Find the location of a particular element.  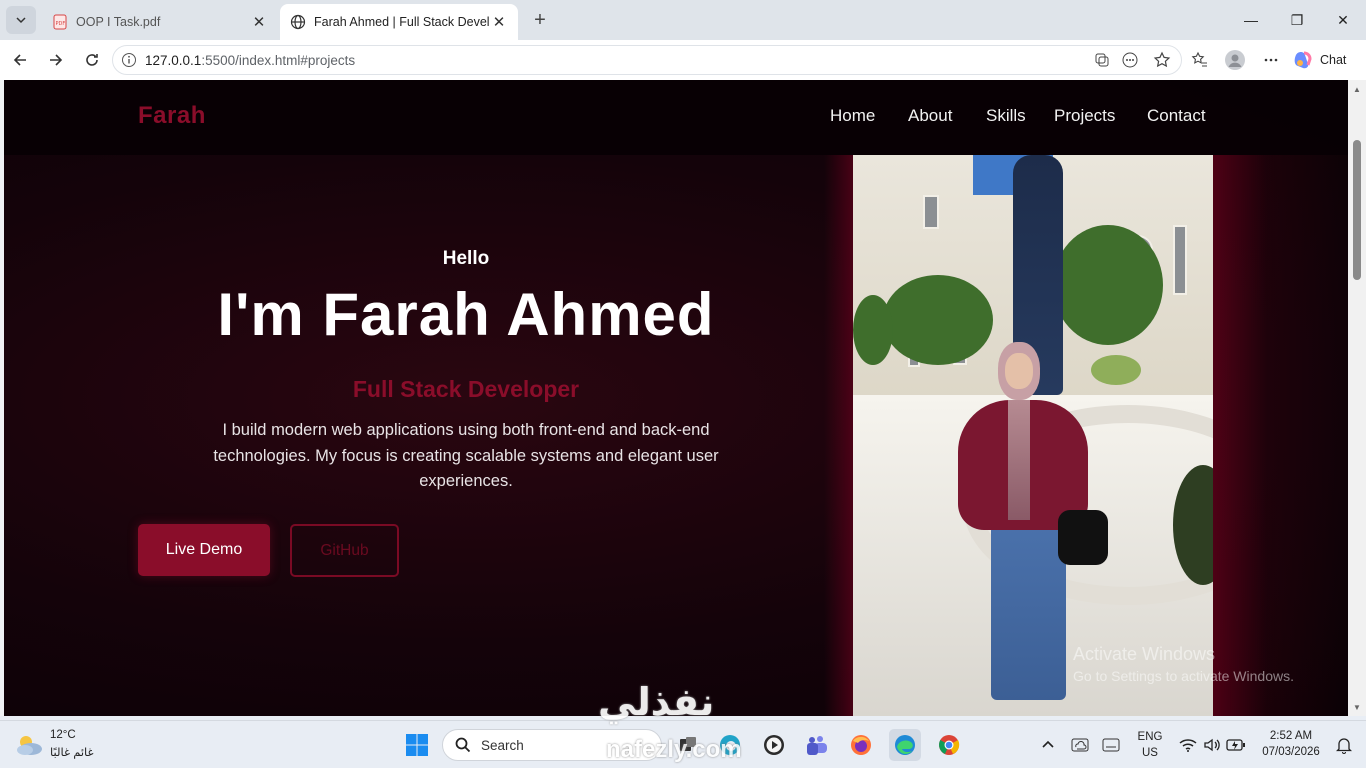

keyboard-button is located at coordinates (1111, 745).